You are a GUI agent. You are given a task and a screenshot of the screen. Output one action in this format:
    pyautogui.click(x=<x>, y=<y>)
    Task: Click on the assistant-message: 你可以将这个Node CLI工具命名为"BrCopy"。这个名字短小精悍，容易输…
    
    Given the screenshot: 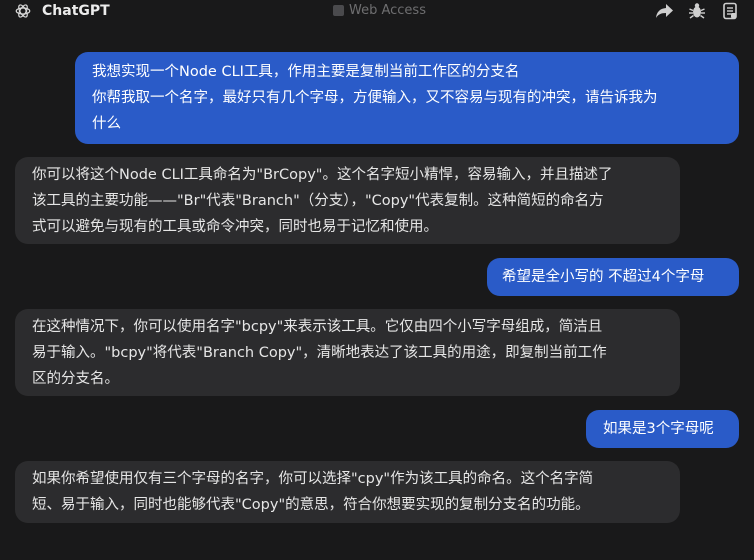 What is the action you would take?
    pyautogui.click(x=347, y=200)
    